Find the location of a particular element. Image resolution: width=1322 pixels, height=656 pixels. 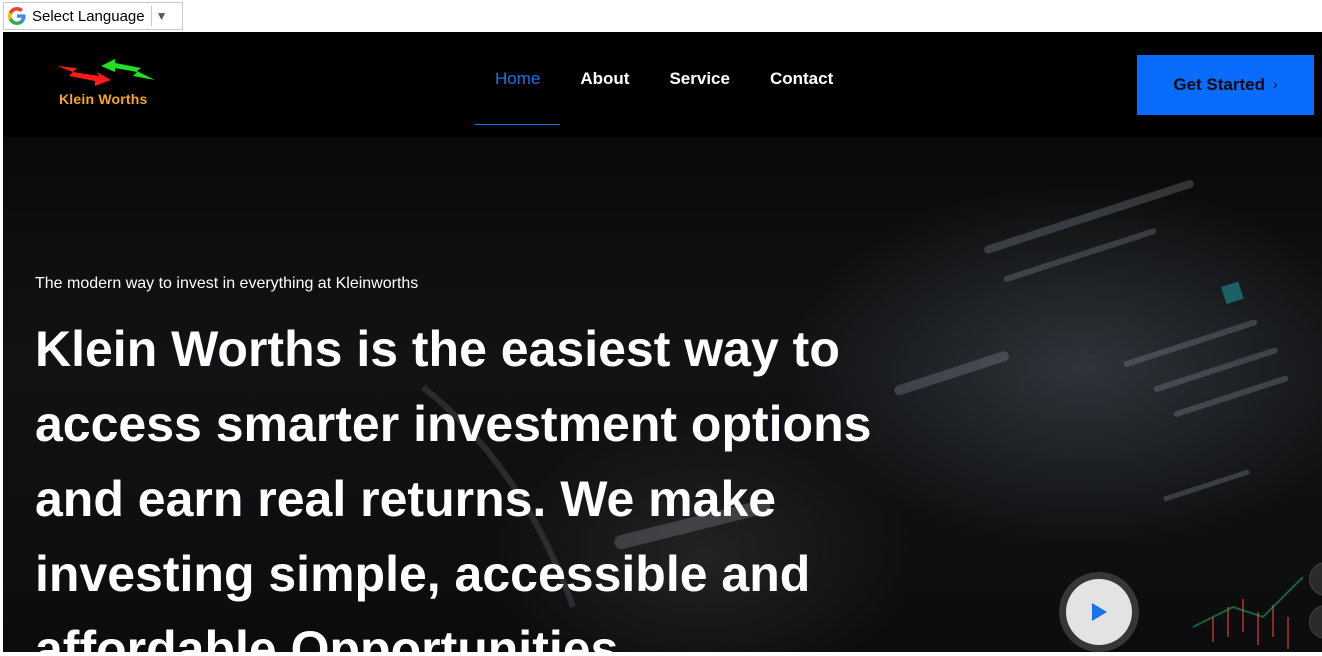

logo-text: Klein Worths is located at coordinates (103, 99).